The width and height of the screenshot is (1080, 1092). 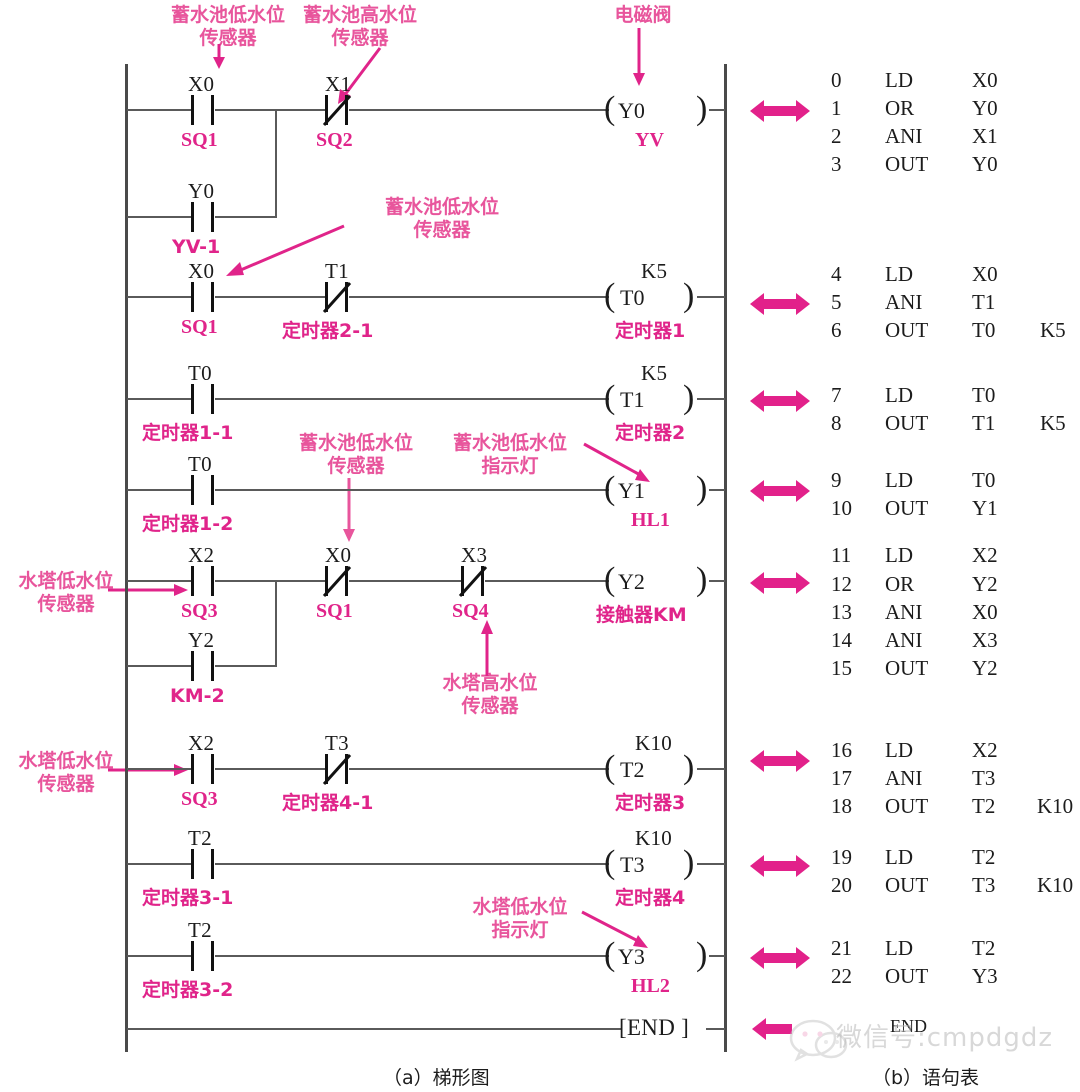 I want to click on rung8-coil-device: Y3, so click(x=631, y=957).